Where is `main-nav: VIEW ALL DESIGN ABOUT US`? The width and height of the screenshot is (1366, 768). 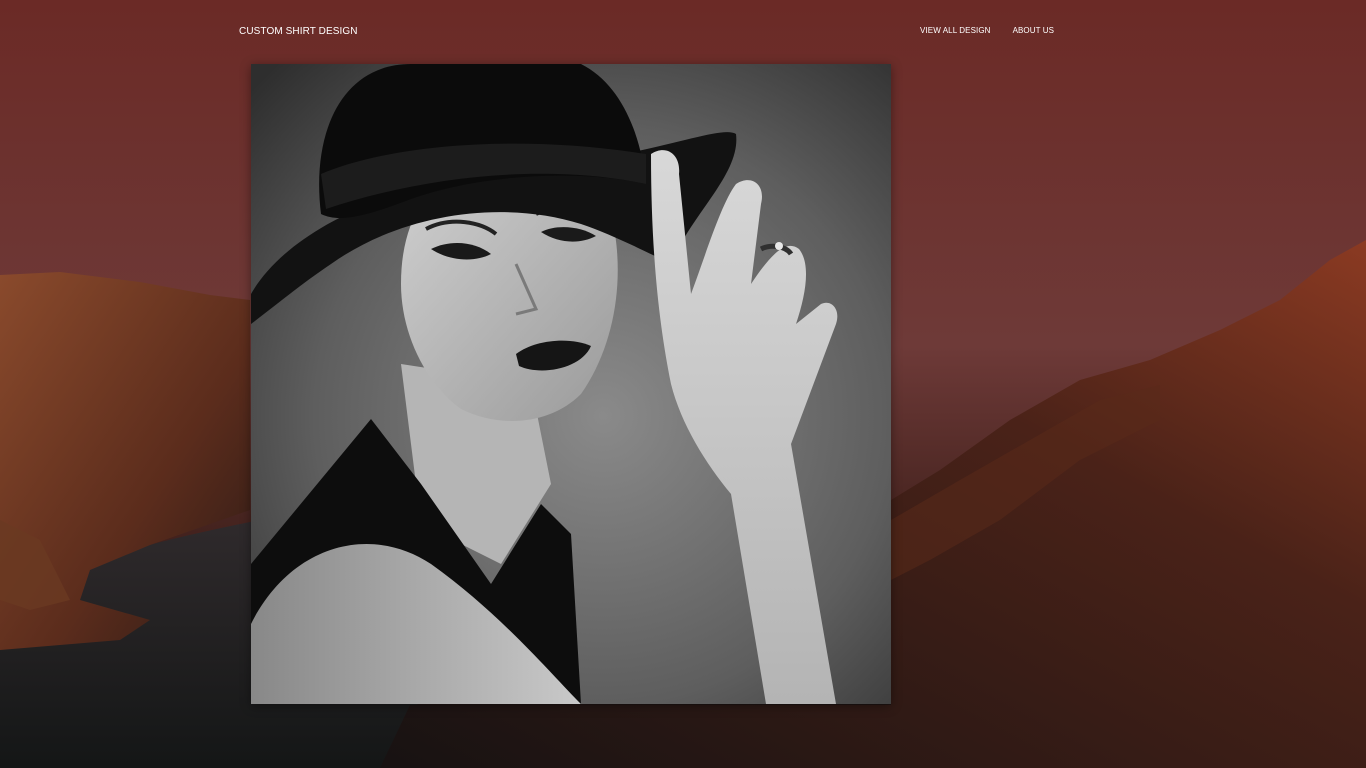 main-nav: VIEW ALL DESIGN ABOUT US is located at coordinates (987, 30).